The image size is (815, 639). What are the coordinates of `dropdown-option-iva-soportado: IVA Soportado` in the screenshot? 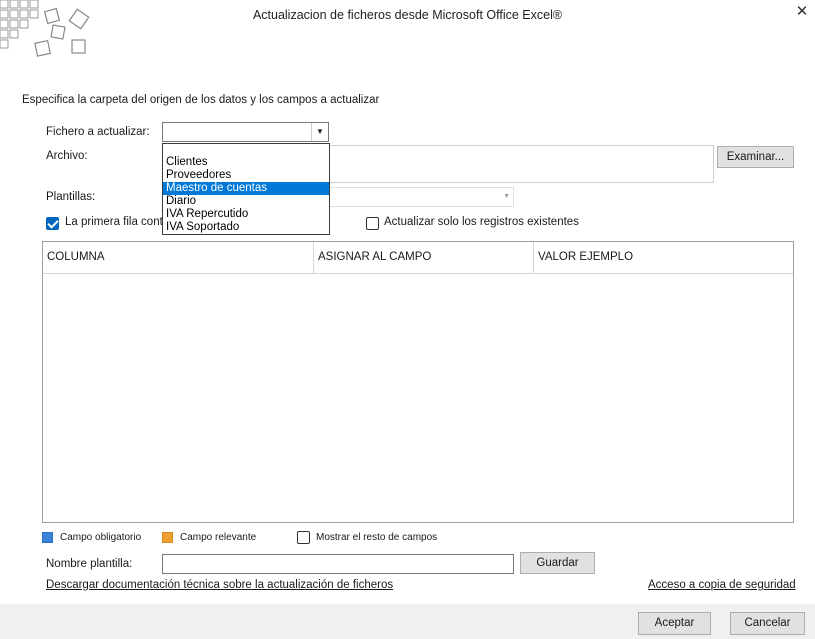 It's located at (246, 227).